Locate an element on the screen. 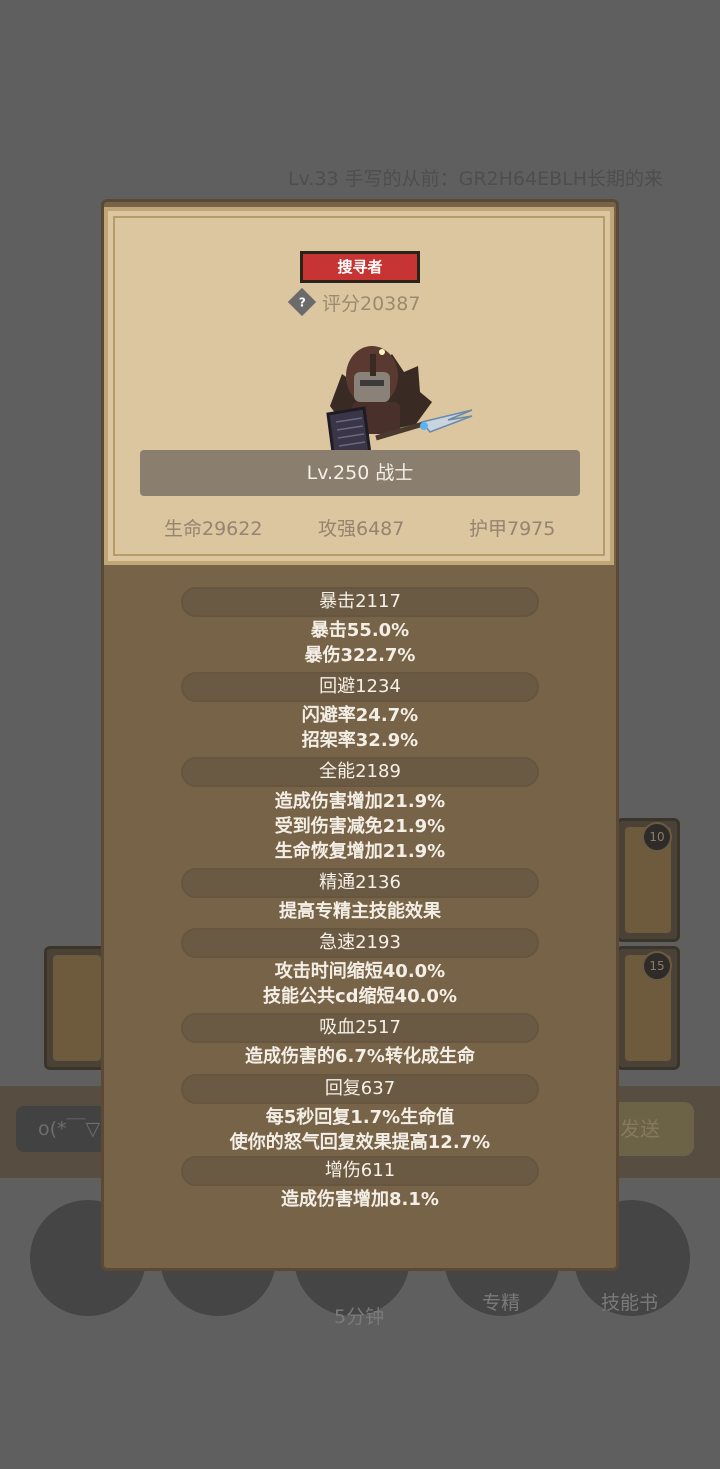 The height and width of the screenshot is (1469, 720). send-button: 发送 is located at coordinates (650, 1129).